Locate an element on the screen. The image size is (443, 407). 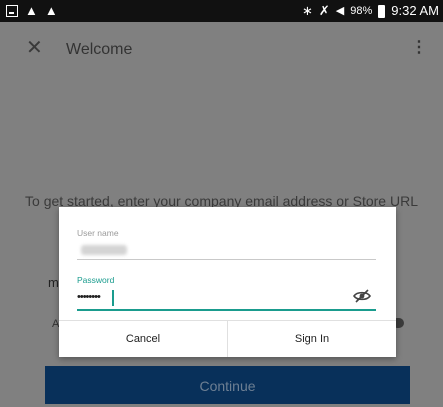
password-field: •••••••• is located at coordinates (89, 297).